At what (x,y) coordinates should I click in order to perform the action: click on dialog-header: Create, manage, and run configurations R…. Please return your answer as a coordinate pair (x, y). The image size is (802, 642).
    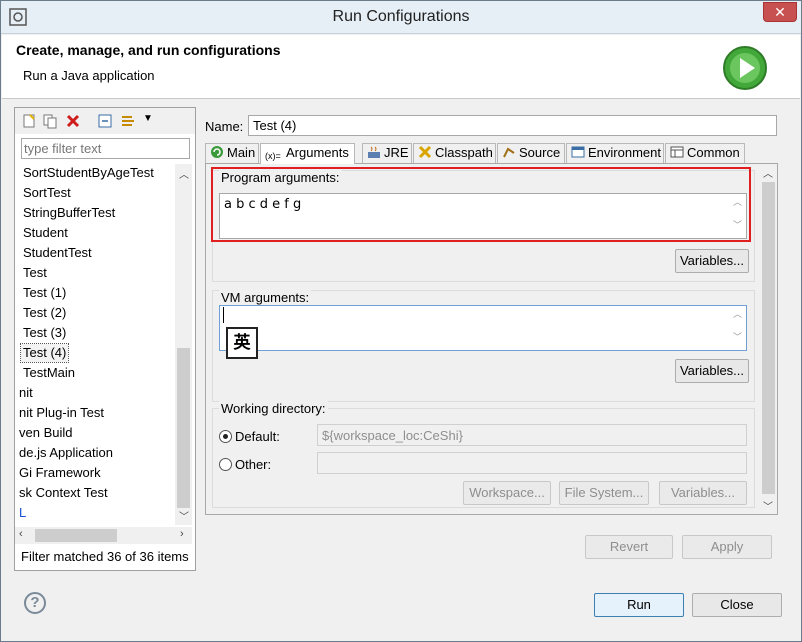
    Looking at the image, I should click on (401, 67).